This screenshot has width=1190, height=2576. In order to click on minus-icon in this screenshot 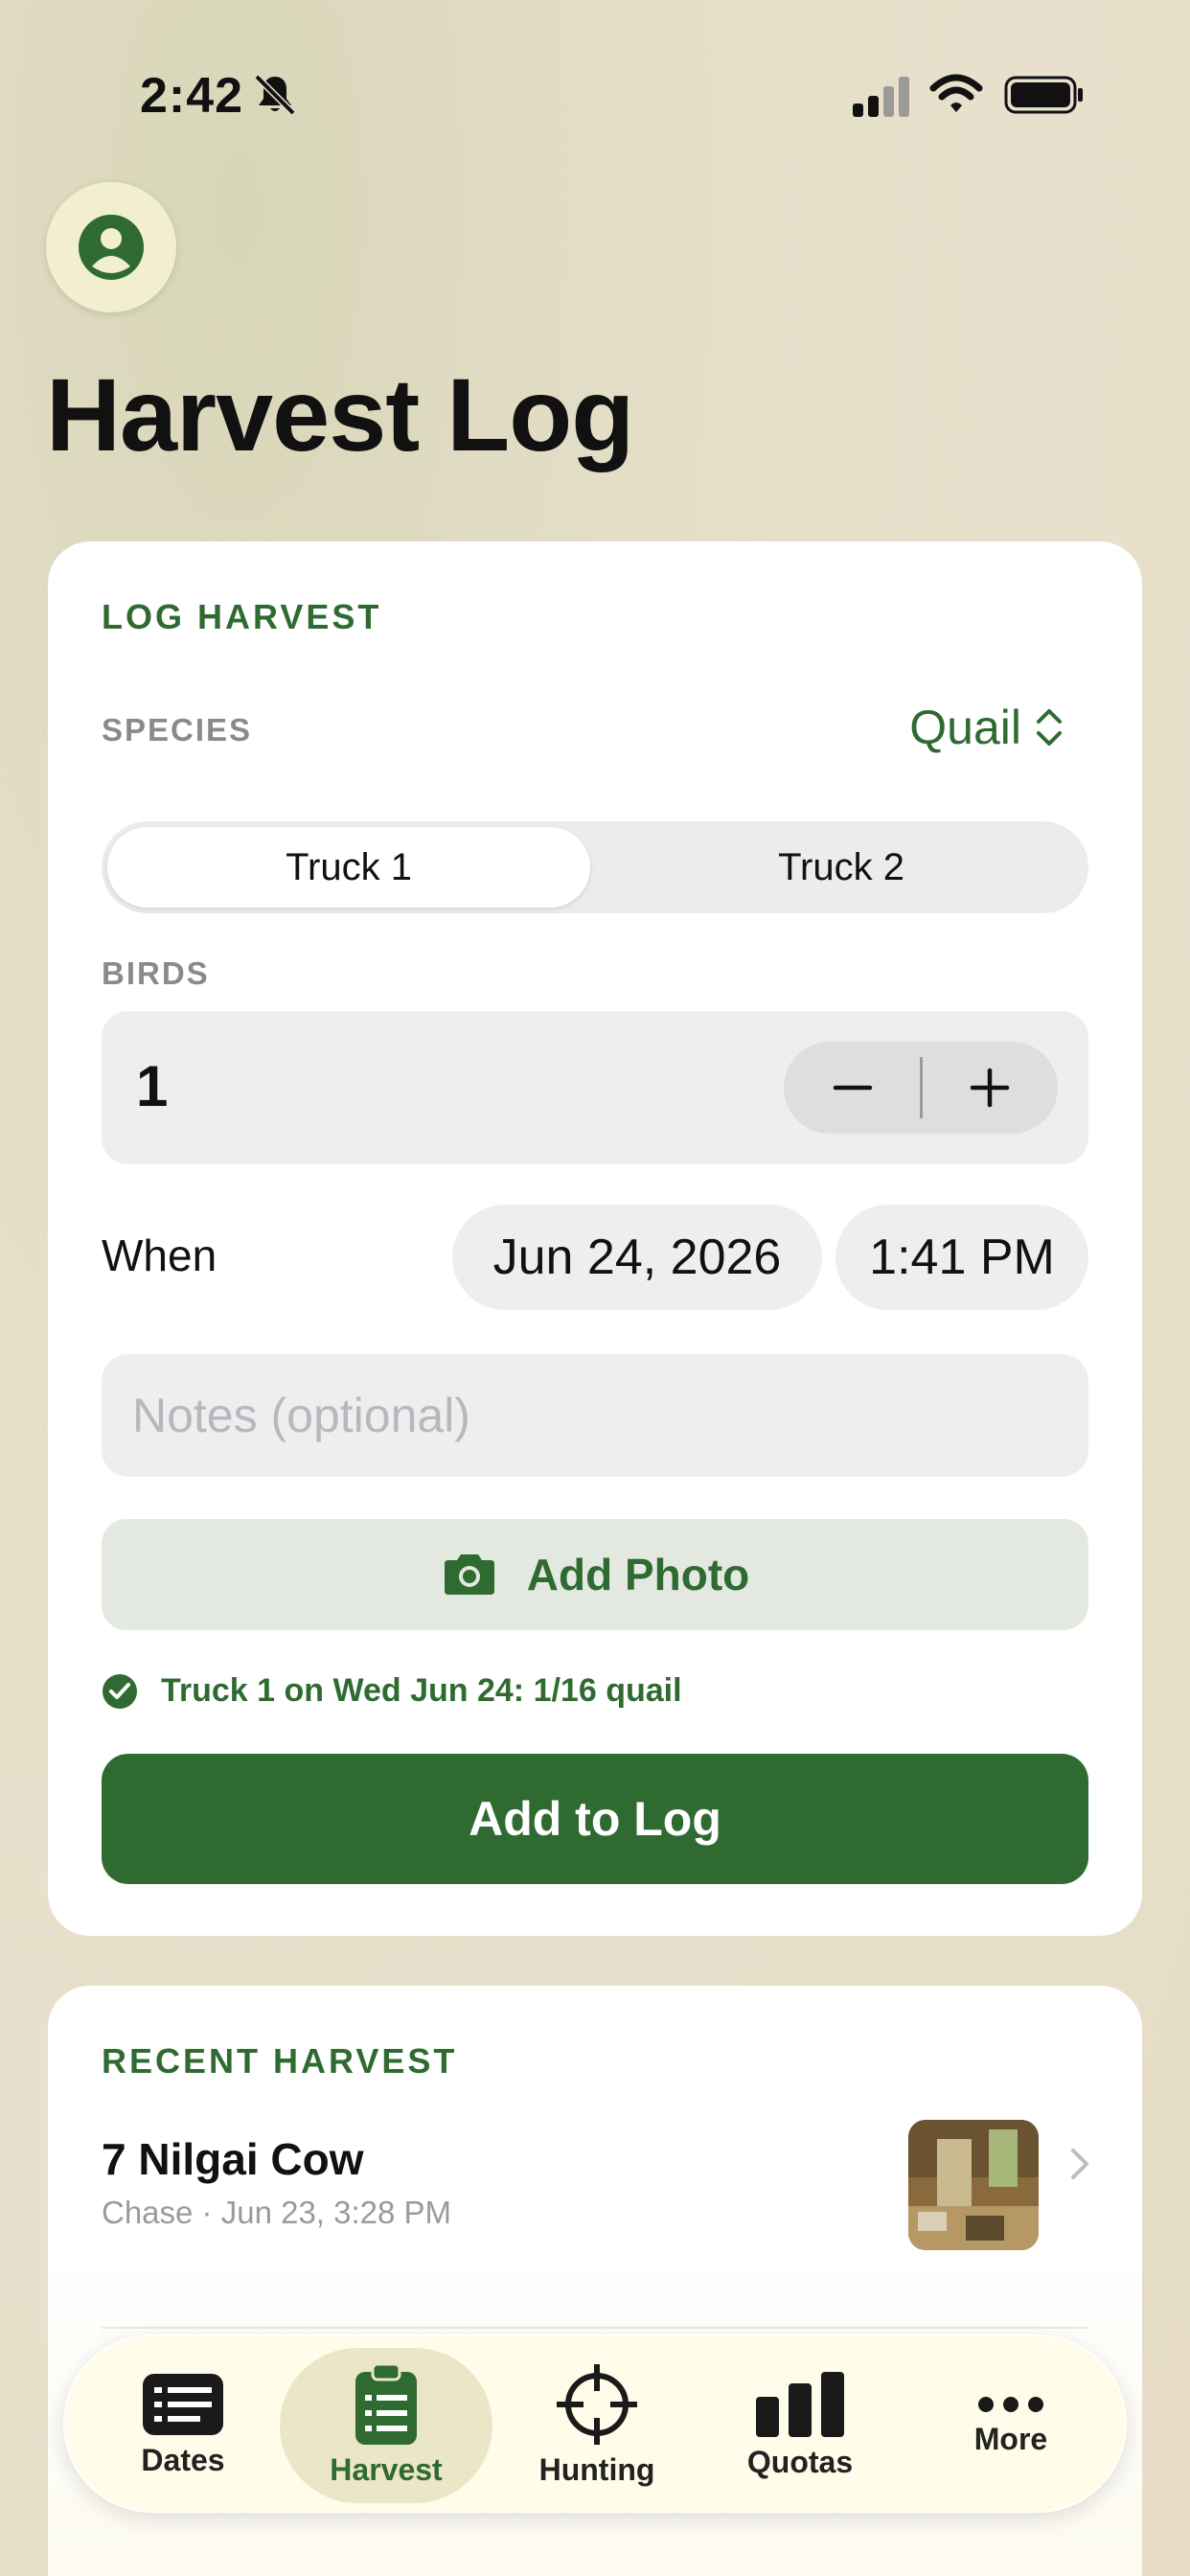, I will do `click(853, 1088)`.